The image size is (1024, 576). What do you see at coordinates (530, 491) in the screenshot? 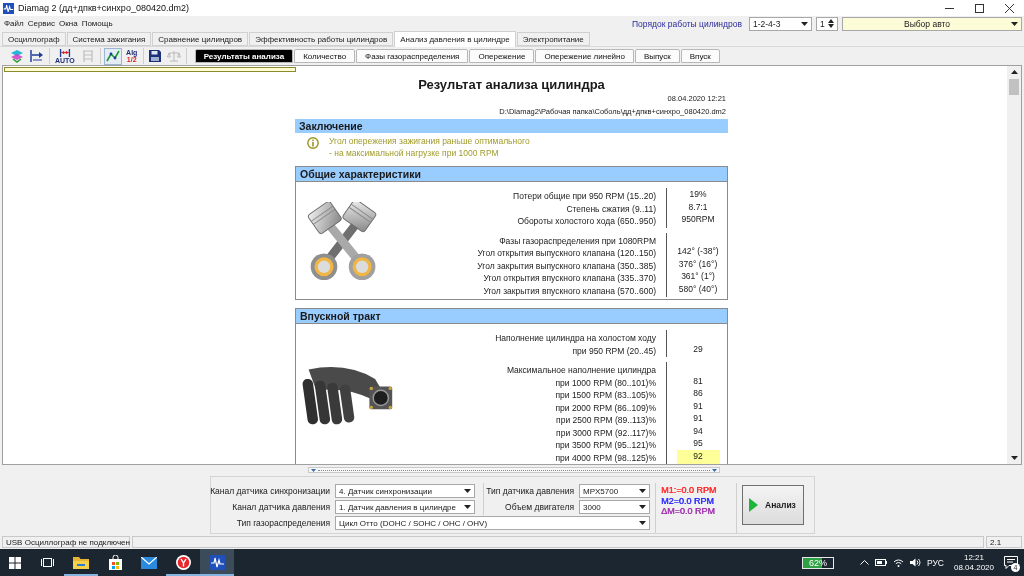
I see `field-label: Тип датчика давления` at bounding box center [530, 491].